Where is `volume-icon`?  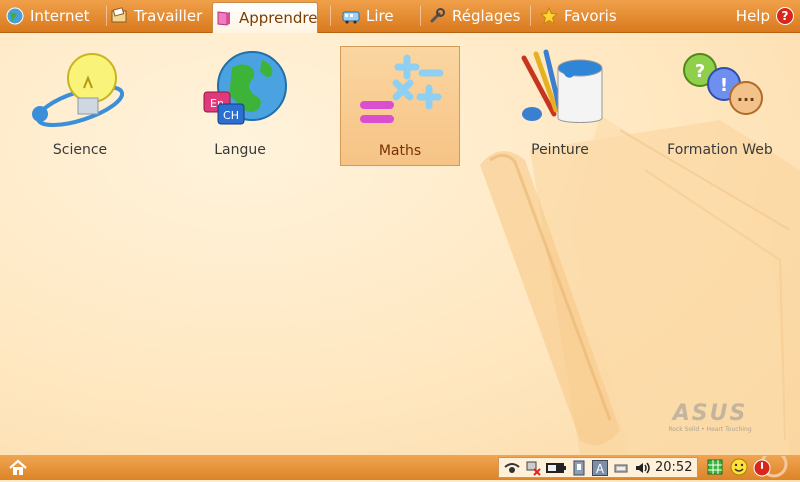
volume-icon is located at coordinates (642, 468).